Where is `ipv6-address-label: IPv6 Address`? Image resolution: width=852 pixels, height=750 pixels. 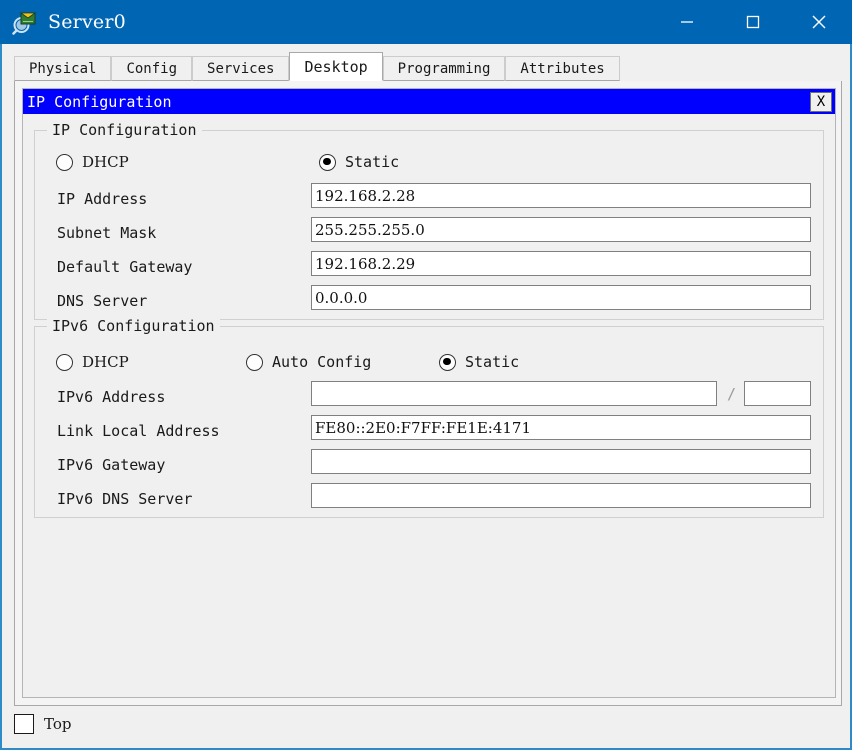 ipv6-address-label: IPv6 Address is located at coordinates (111, 397).